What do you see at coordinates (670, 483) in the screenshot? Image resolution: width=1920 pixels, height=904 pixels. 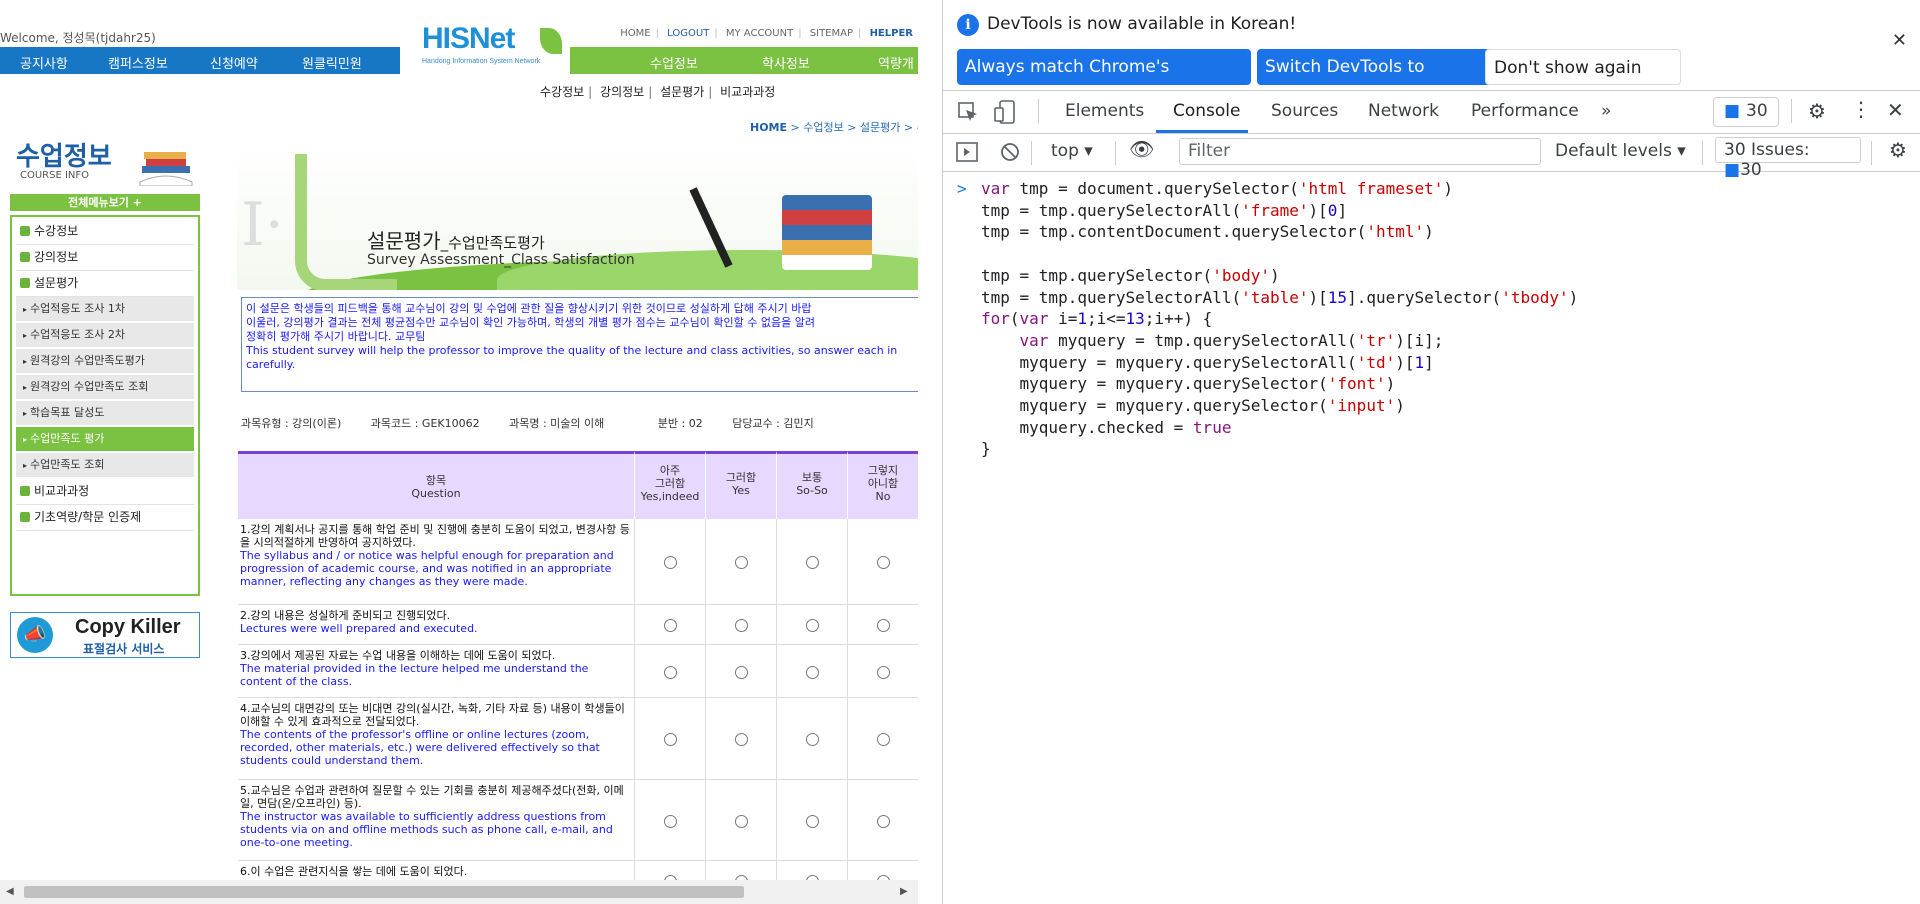 I see `header-col-label: 그러함` at bounding box center [670, 483].